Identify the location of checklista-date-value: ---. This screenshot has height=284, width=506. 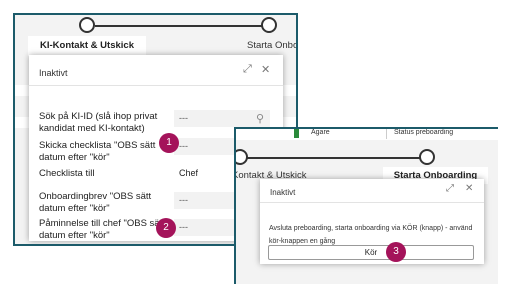
(183, 146).